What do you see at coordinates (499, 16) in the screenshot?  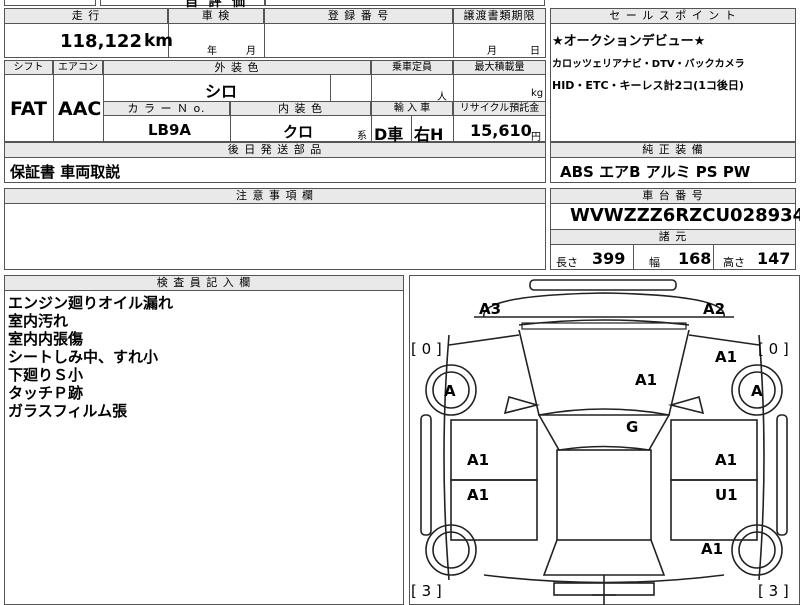 I see `transfer-deadline-label: 譲渡書類期限` at bounding box center [499, 16].